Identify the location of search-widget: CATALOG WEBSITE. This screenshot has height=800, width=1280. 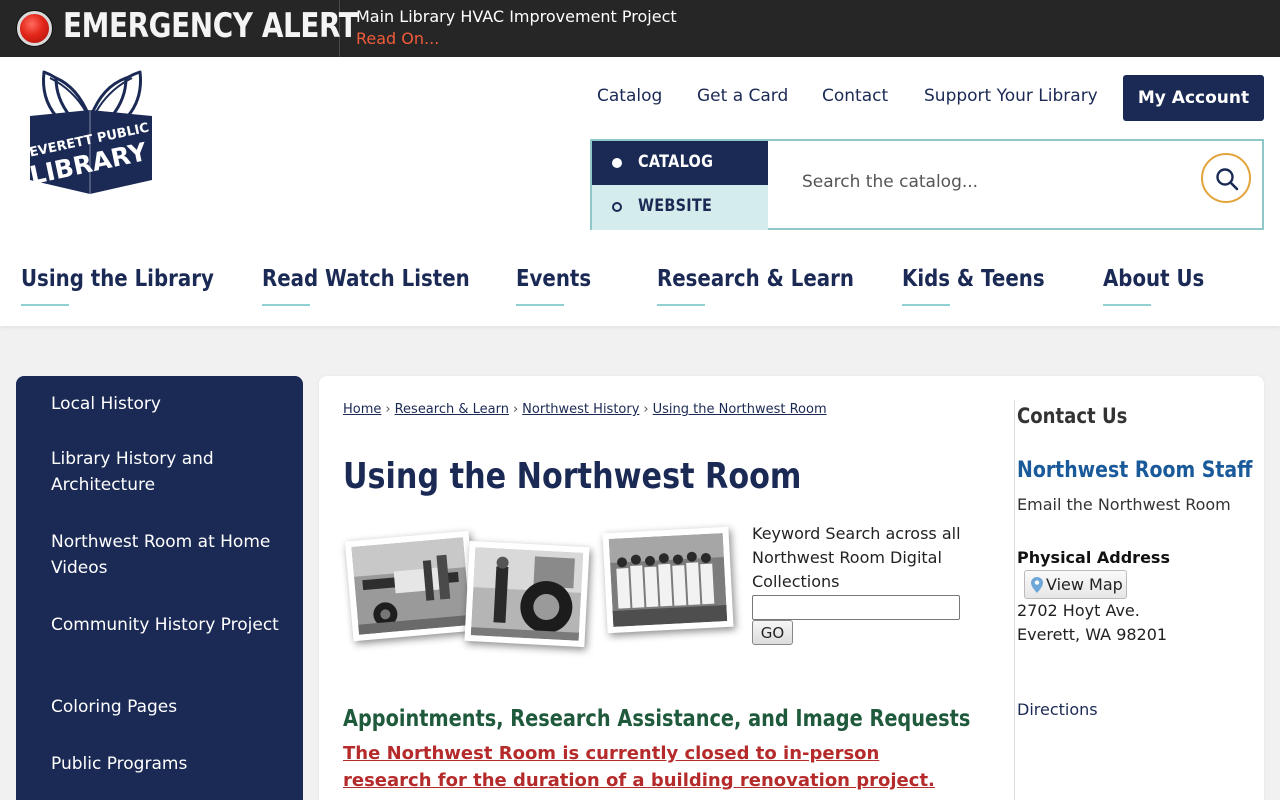
(927, 184).